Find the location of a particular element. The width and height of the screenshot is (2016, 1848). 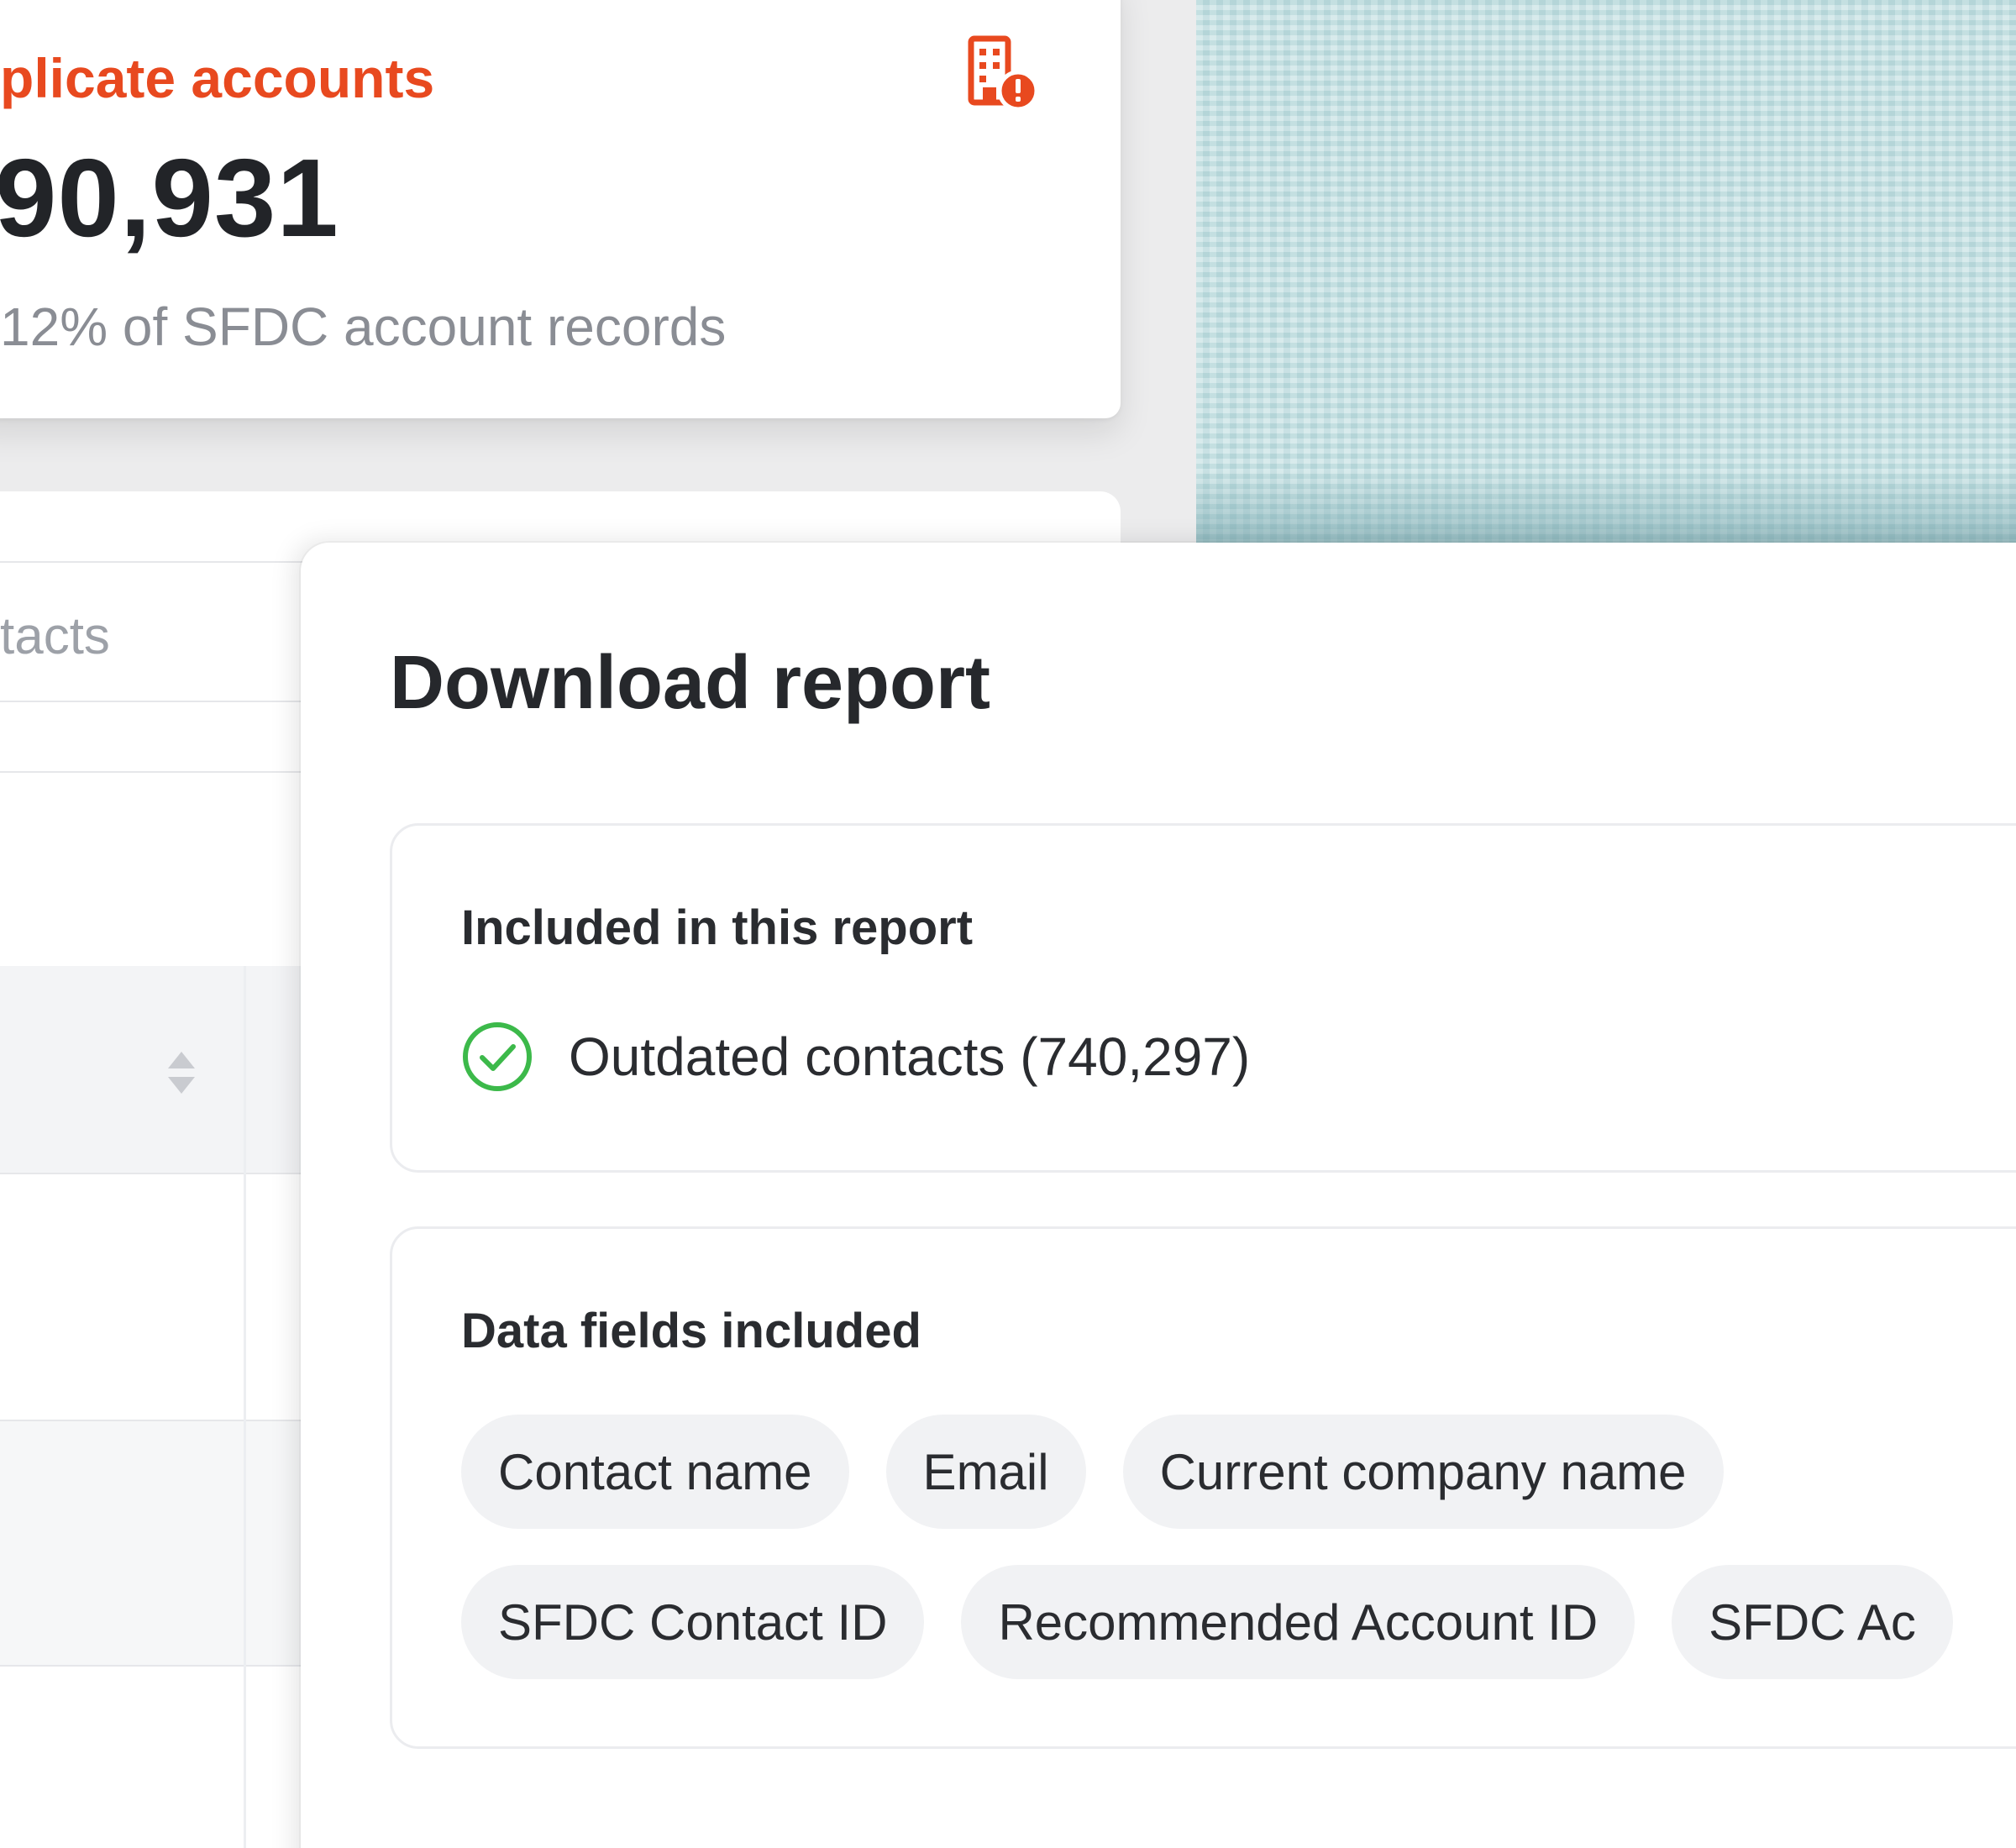

stat-card-value: 90,931 is located at coordinates (169, 198).